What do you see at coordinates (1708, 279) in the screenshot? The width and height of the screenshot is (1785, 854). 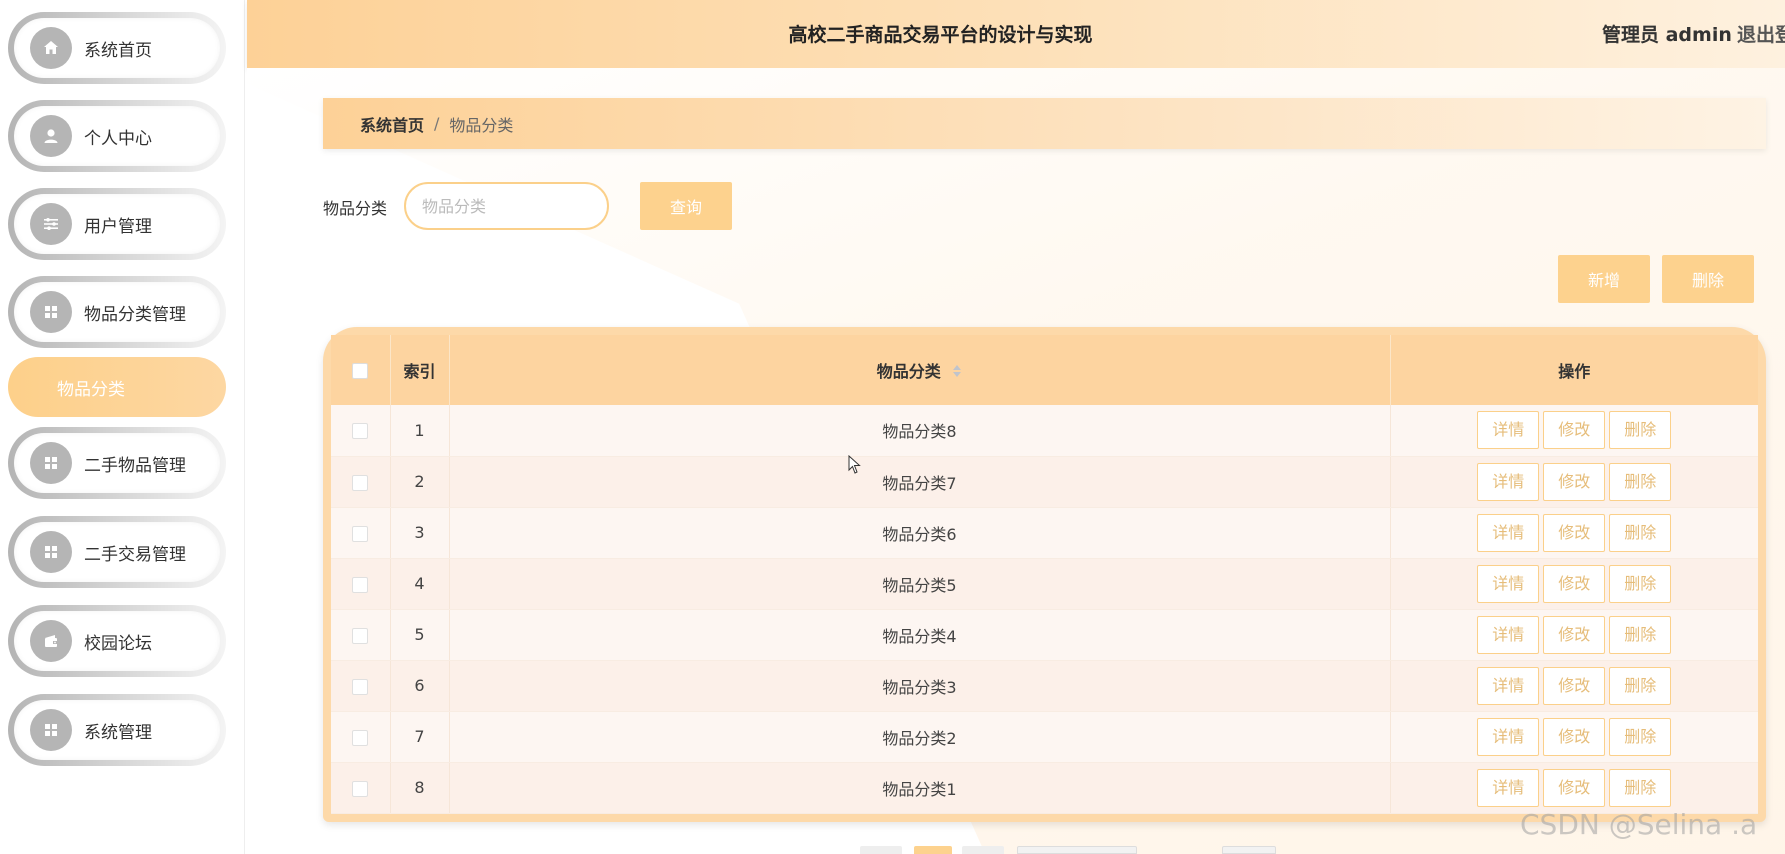 I see `batch-delete-button: 删除` at bounding box center [1708, 279].